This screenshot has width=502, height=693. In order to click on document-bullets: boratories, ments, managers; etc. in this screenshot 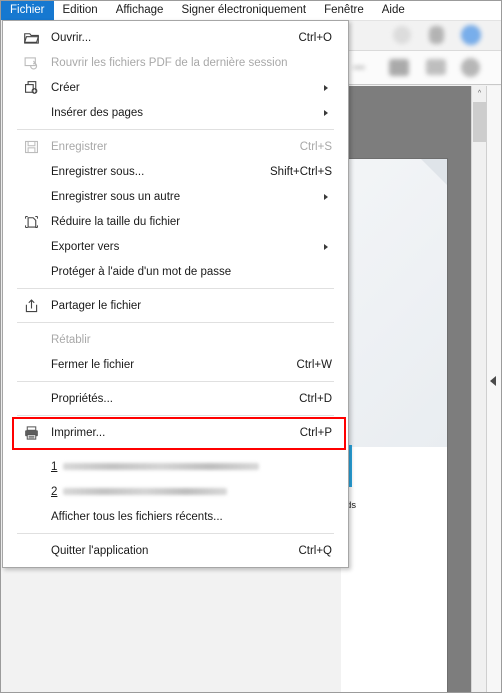, I will do `click(348, 589)`.